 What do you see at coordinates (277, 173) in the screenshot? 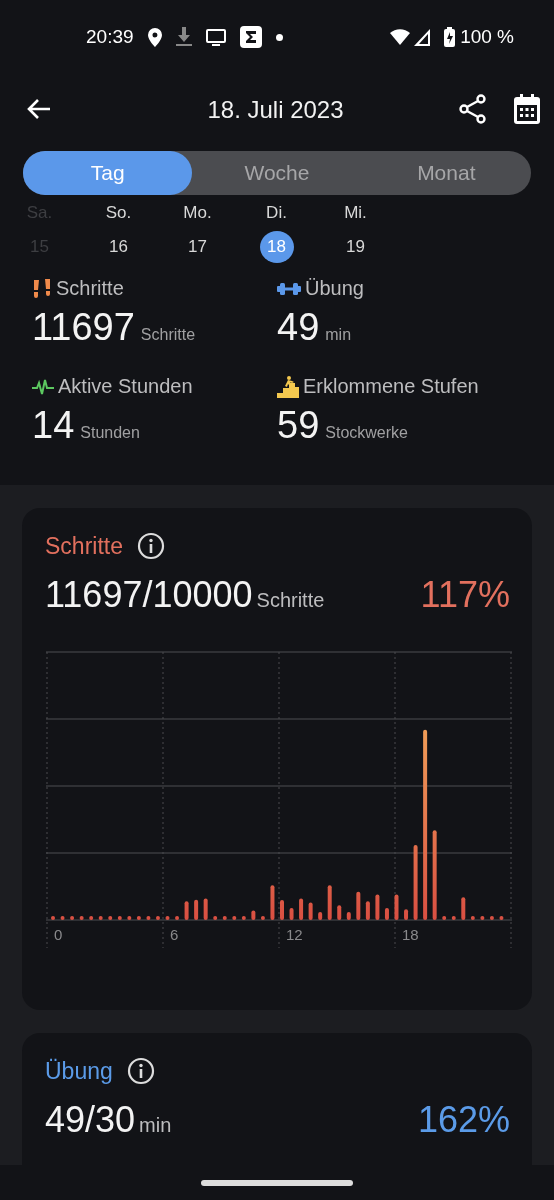
I see `range-tab: Woche` at bounding box center [277, 173].